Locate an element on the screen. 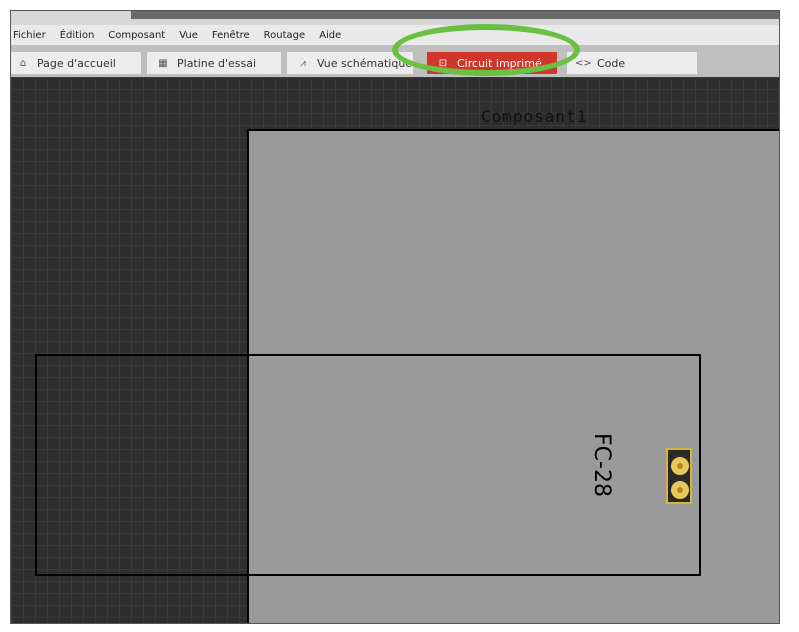 Image resolution: width=799 pixels, height=632 pixels. menu-aide: Aide is located at coordinates (330, 35).